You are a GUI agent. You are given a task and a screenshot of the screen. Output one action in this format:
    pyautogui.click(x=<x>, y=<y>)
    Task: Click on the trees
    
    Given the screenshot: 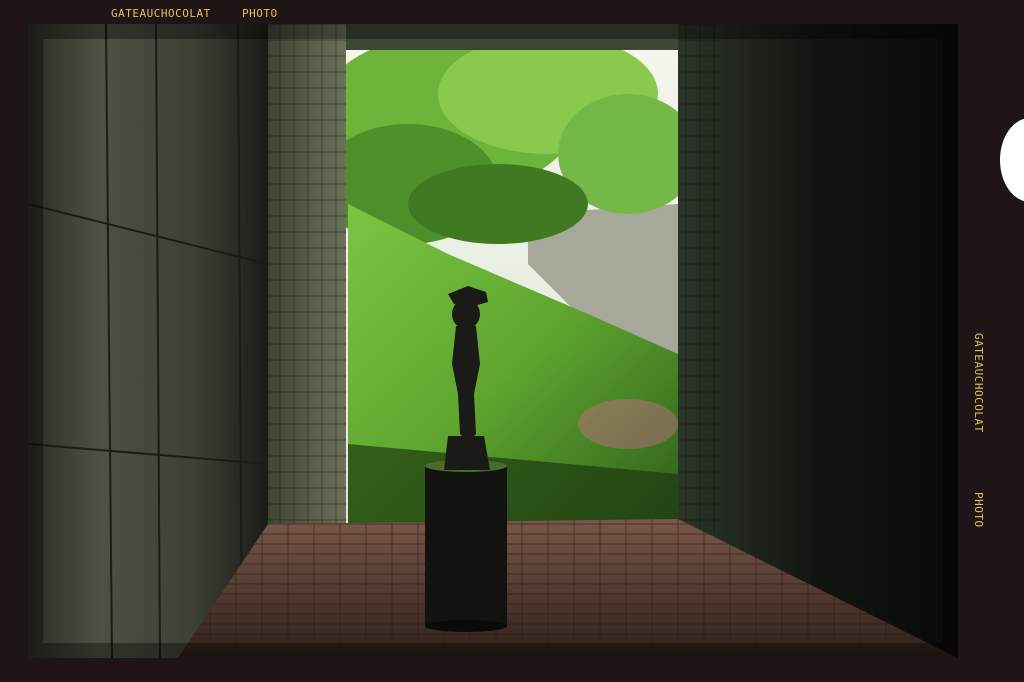 What is the action you would take?
    pyautogui.click(x=508, y=139)
    